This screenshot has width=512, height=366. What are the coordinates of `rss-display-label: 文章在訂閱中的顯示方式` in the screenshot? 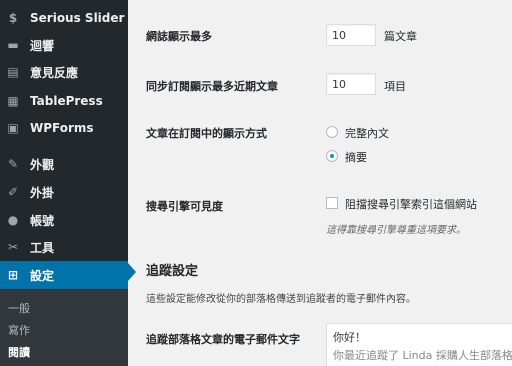 It's located at (206, 133).